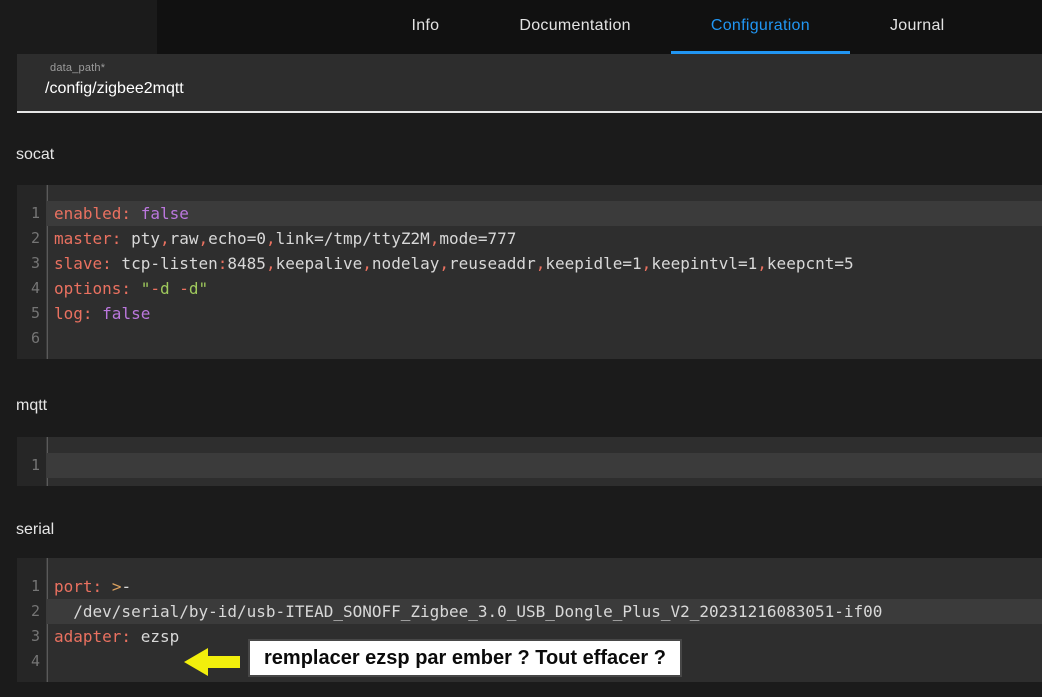 The width and height of the screenshot is (1042, 697). I want to click on code-line: 1, so click(529, 465).